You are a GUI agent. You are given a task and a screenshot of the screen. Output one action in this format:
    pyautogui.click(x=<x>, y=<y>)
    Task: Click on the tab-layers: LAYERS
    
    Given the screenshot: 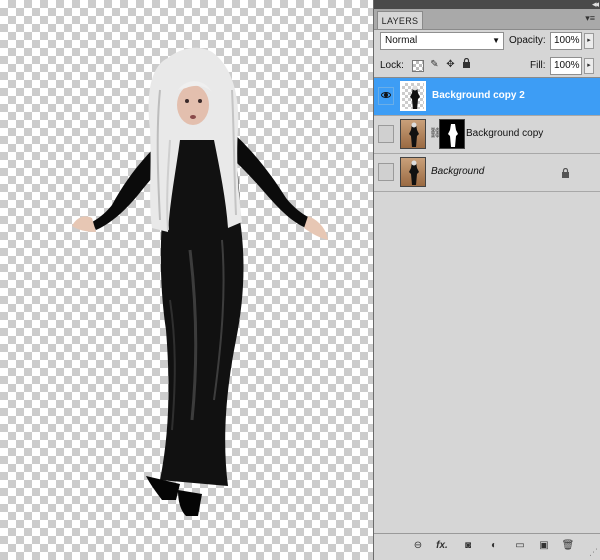 What is the action you would take?
    pyautogui.click(x=400, y=20)
    